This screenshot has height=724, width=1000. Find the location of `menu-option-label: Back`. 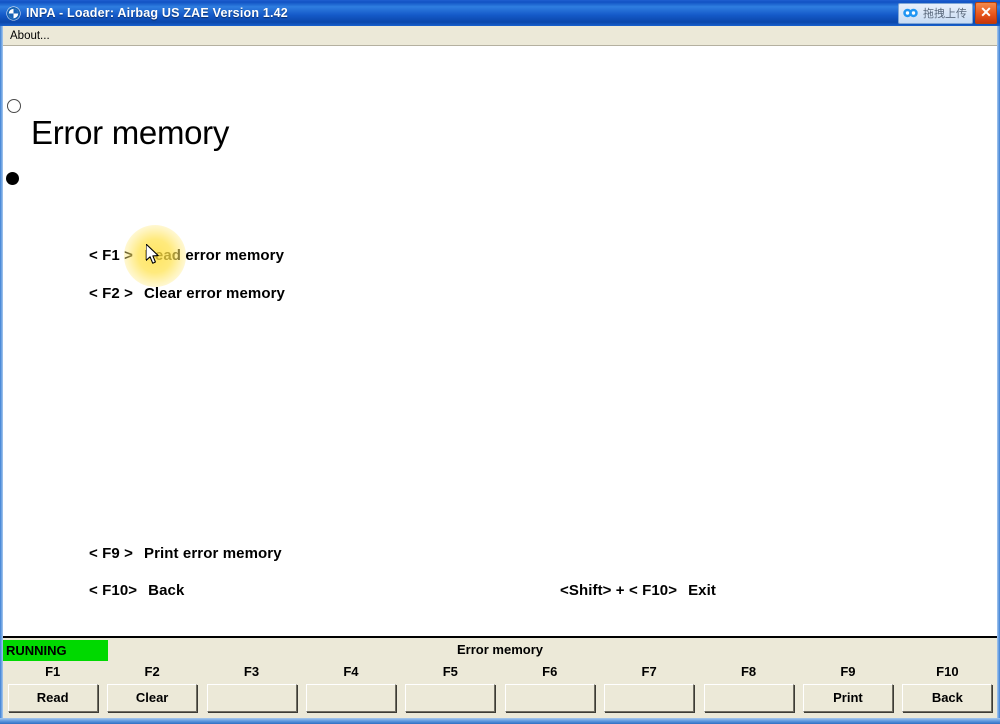

menu-option-label: Back is located at coordinates (166, 590).